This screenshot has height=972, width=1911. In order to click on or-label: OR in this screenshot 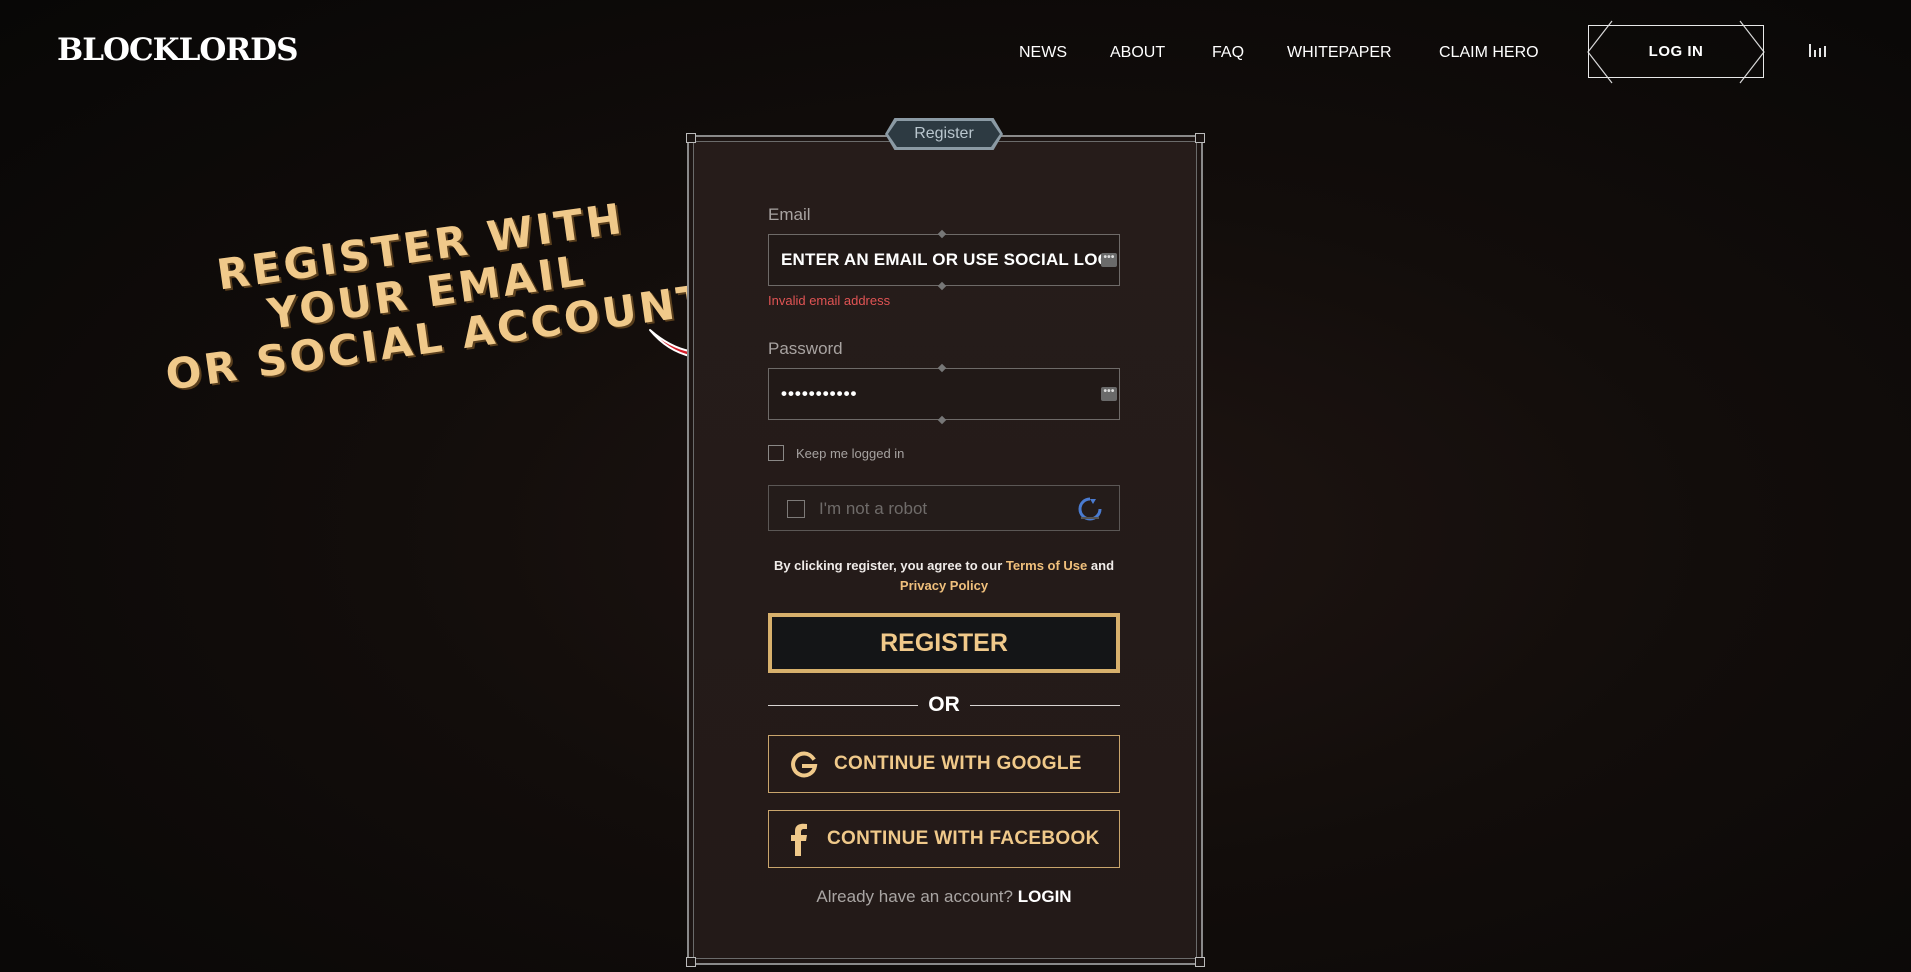, I will do `click(944, 704)`.